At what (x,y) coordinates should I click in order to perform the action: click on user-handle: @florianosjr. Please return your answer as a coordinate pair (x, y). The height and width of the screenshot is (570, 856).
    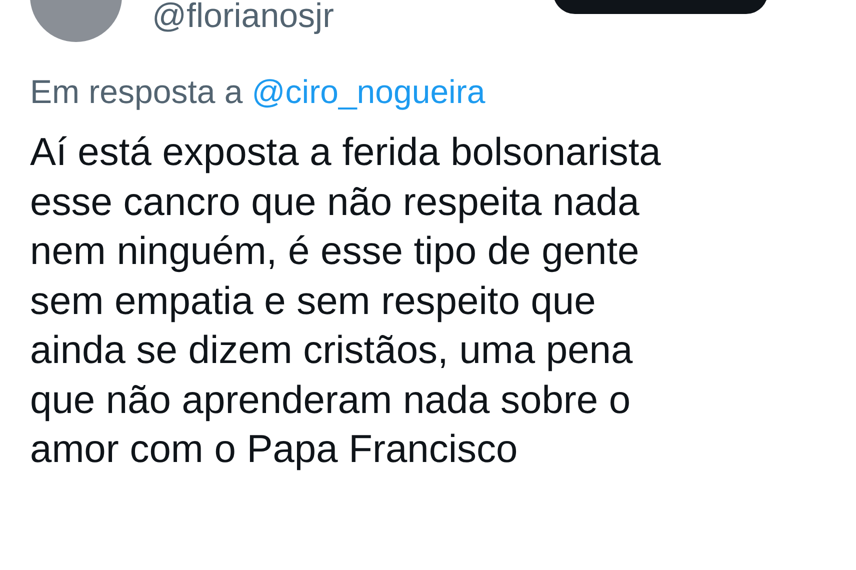
    Looking at the image, I should click on (243, 18).